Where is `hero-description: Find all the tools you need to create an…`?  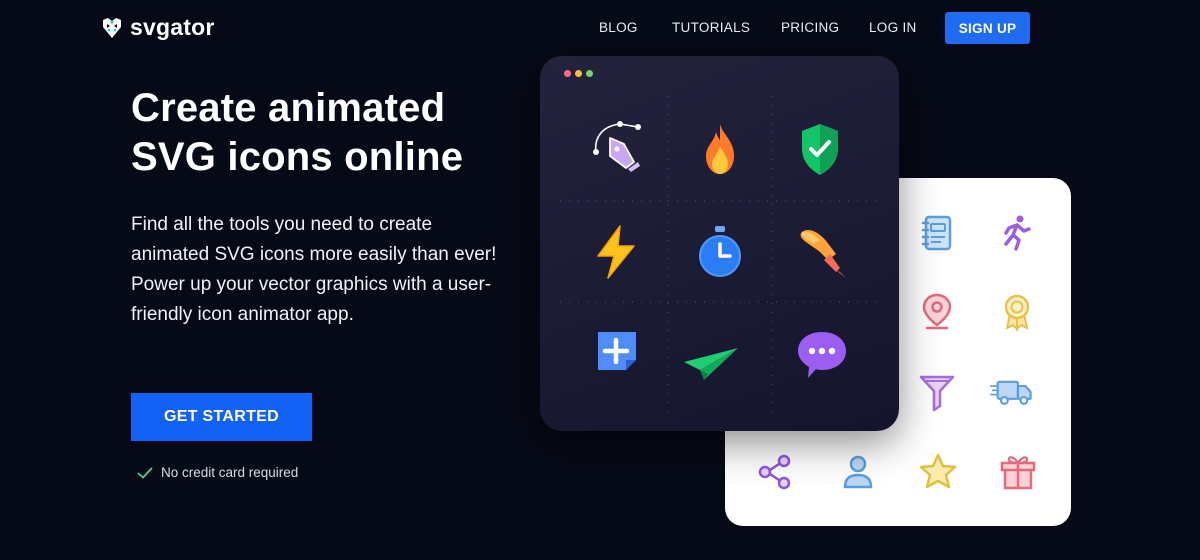 hero-description: Find all the tools you need to create an… is located at coordinates (314, 269).